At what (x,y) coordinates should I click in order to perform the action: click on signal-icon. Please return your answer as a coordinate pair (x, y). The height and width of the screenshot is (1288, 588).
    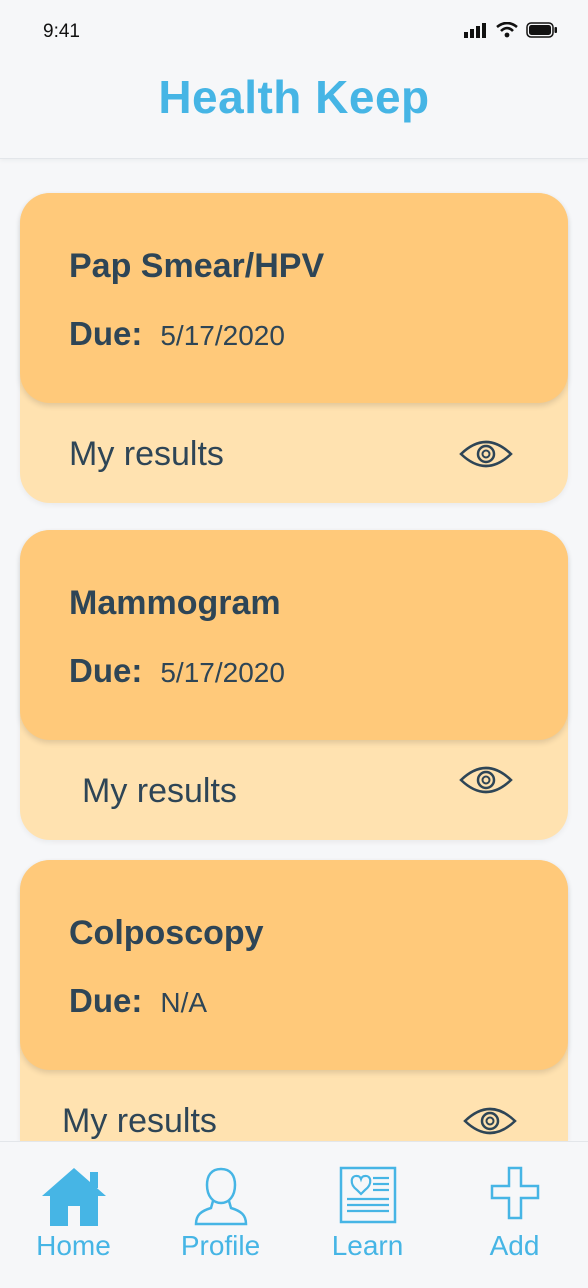
    Looking at the image, I should click on (475, 30).